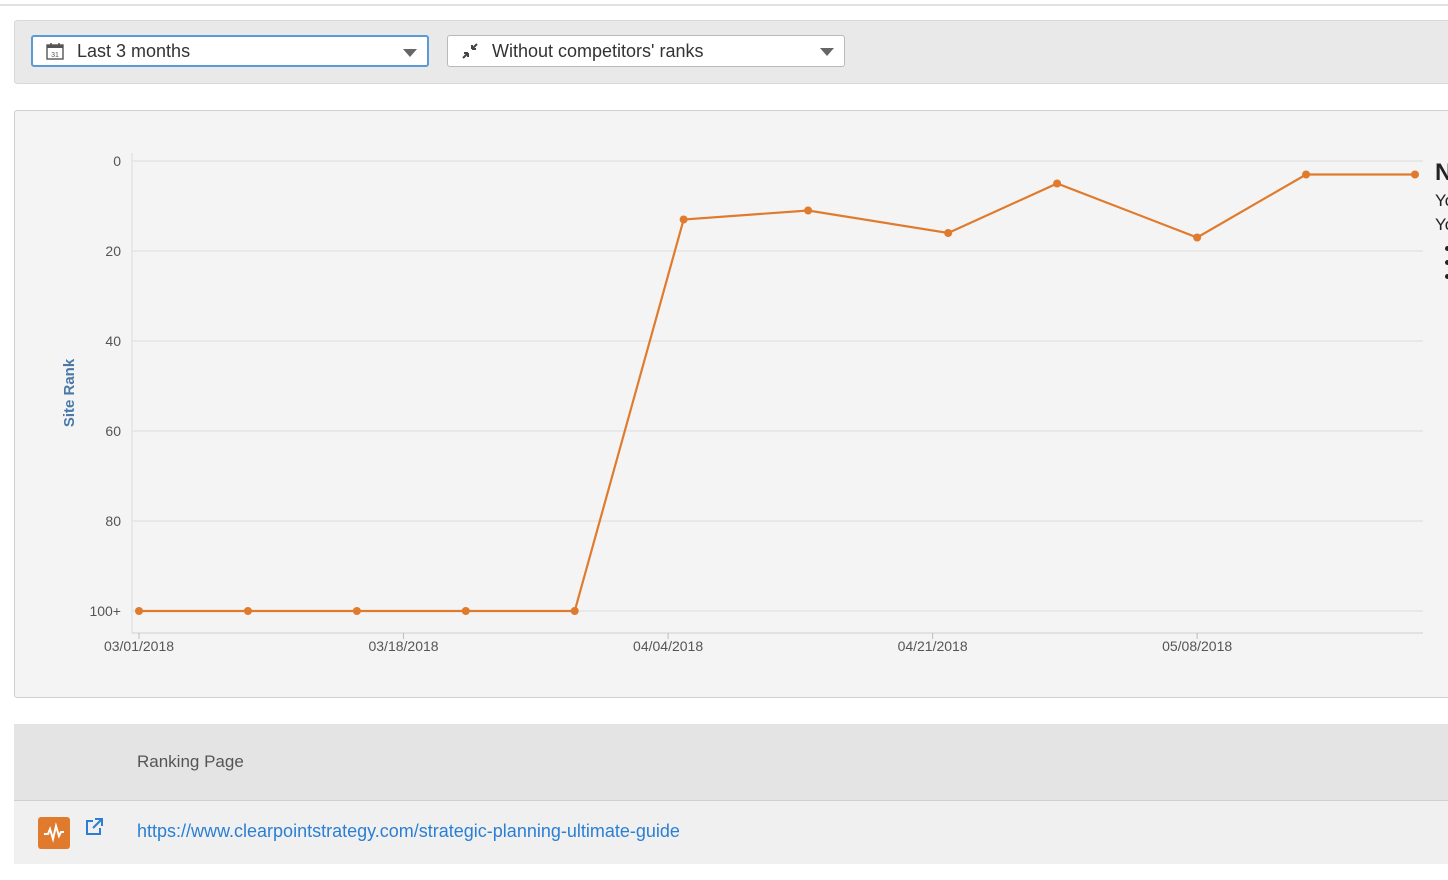  I want to click on competitors-select: Without competitors' ranks, so click(646, 51).